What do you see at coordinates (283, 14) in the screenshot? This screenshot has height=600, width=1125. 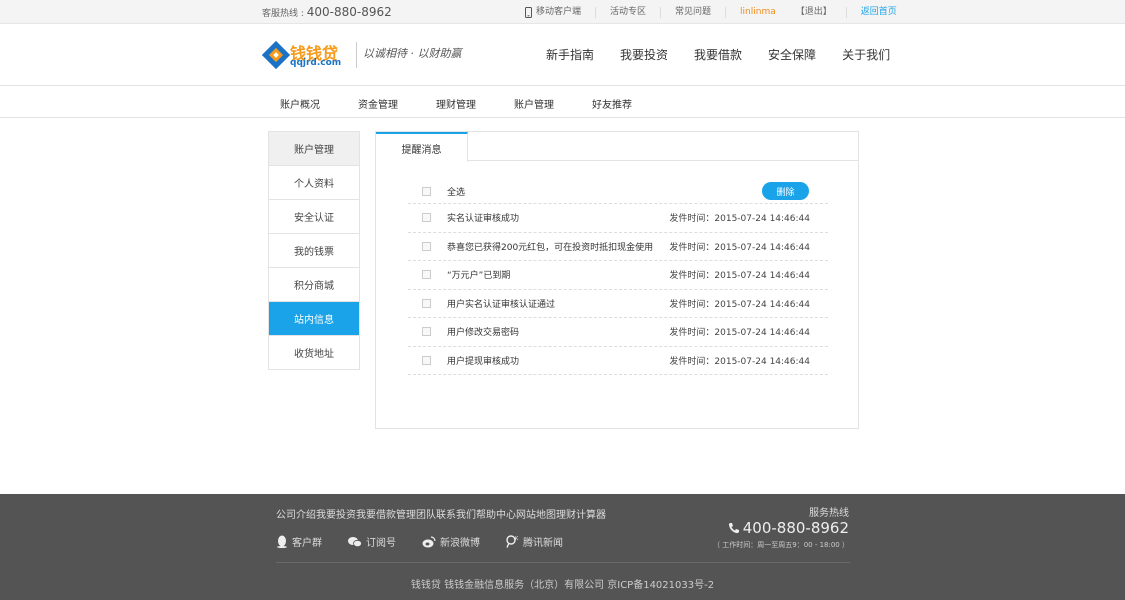 I see `hotline-label: 客服热线 :` at bounding box center [283, 14].